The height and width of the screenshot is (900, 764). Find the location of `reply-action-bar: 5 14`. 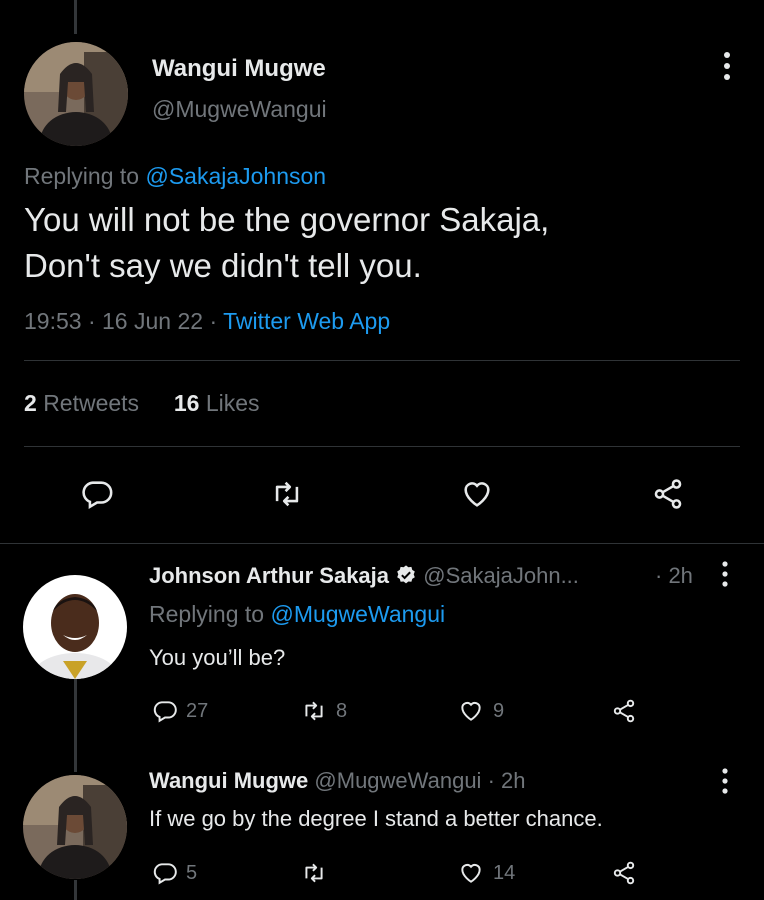

reply-action-bar: 5 14 is located at coordinates (382, 873).